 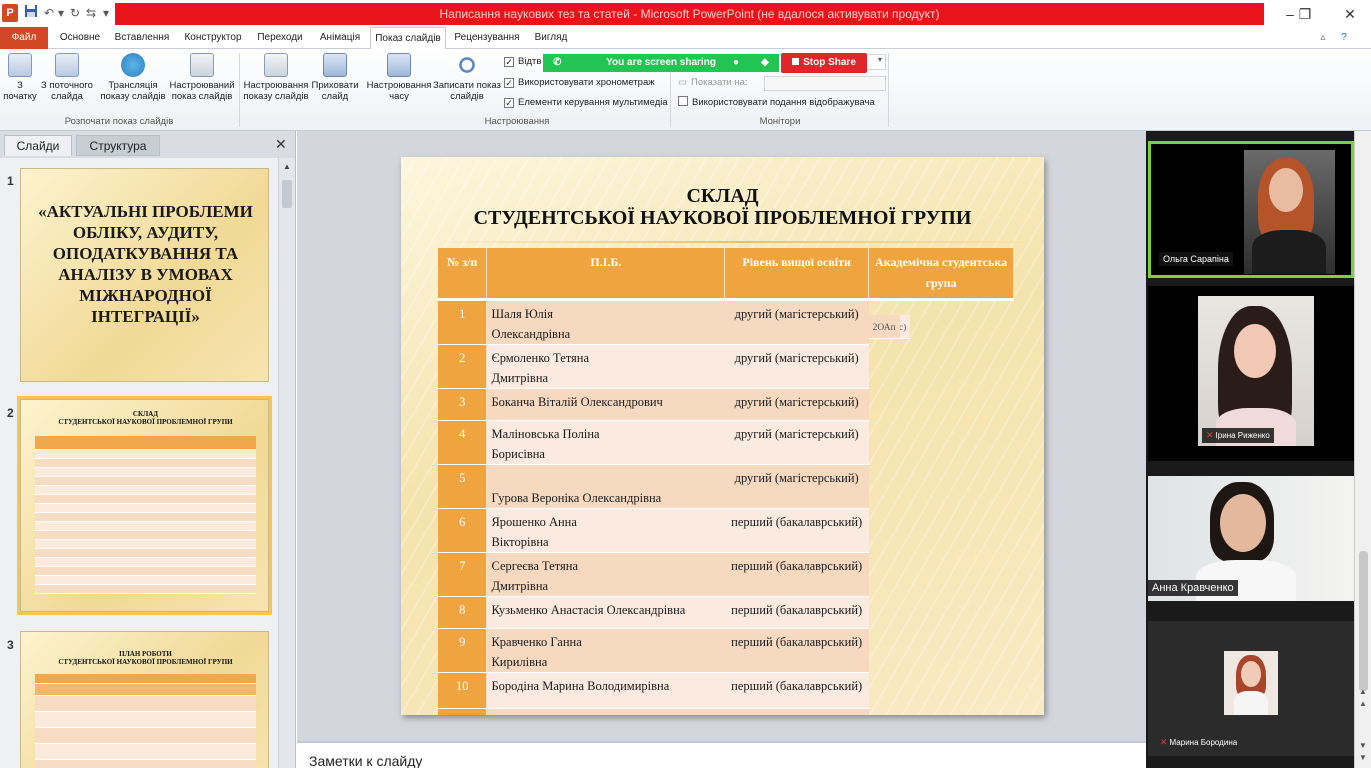 What do you see at coordinates (487, 38) in the screenshot?
I see `tab-review: Рецензування` at bounding box center [487, 38].